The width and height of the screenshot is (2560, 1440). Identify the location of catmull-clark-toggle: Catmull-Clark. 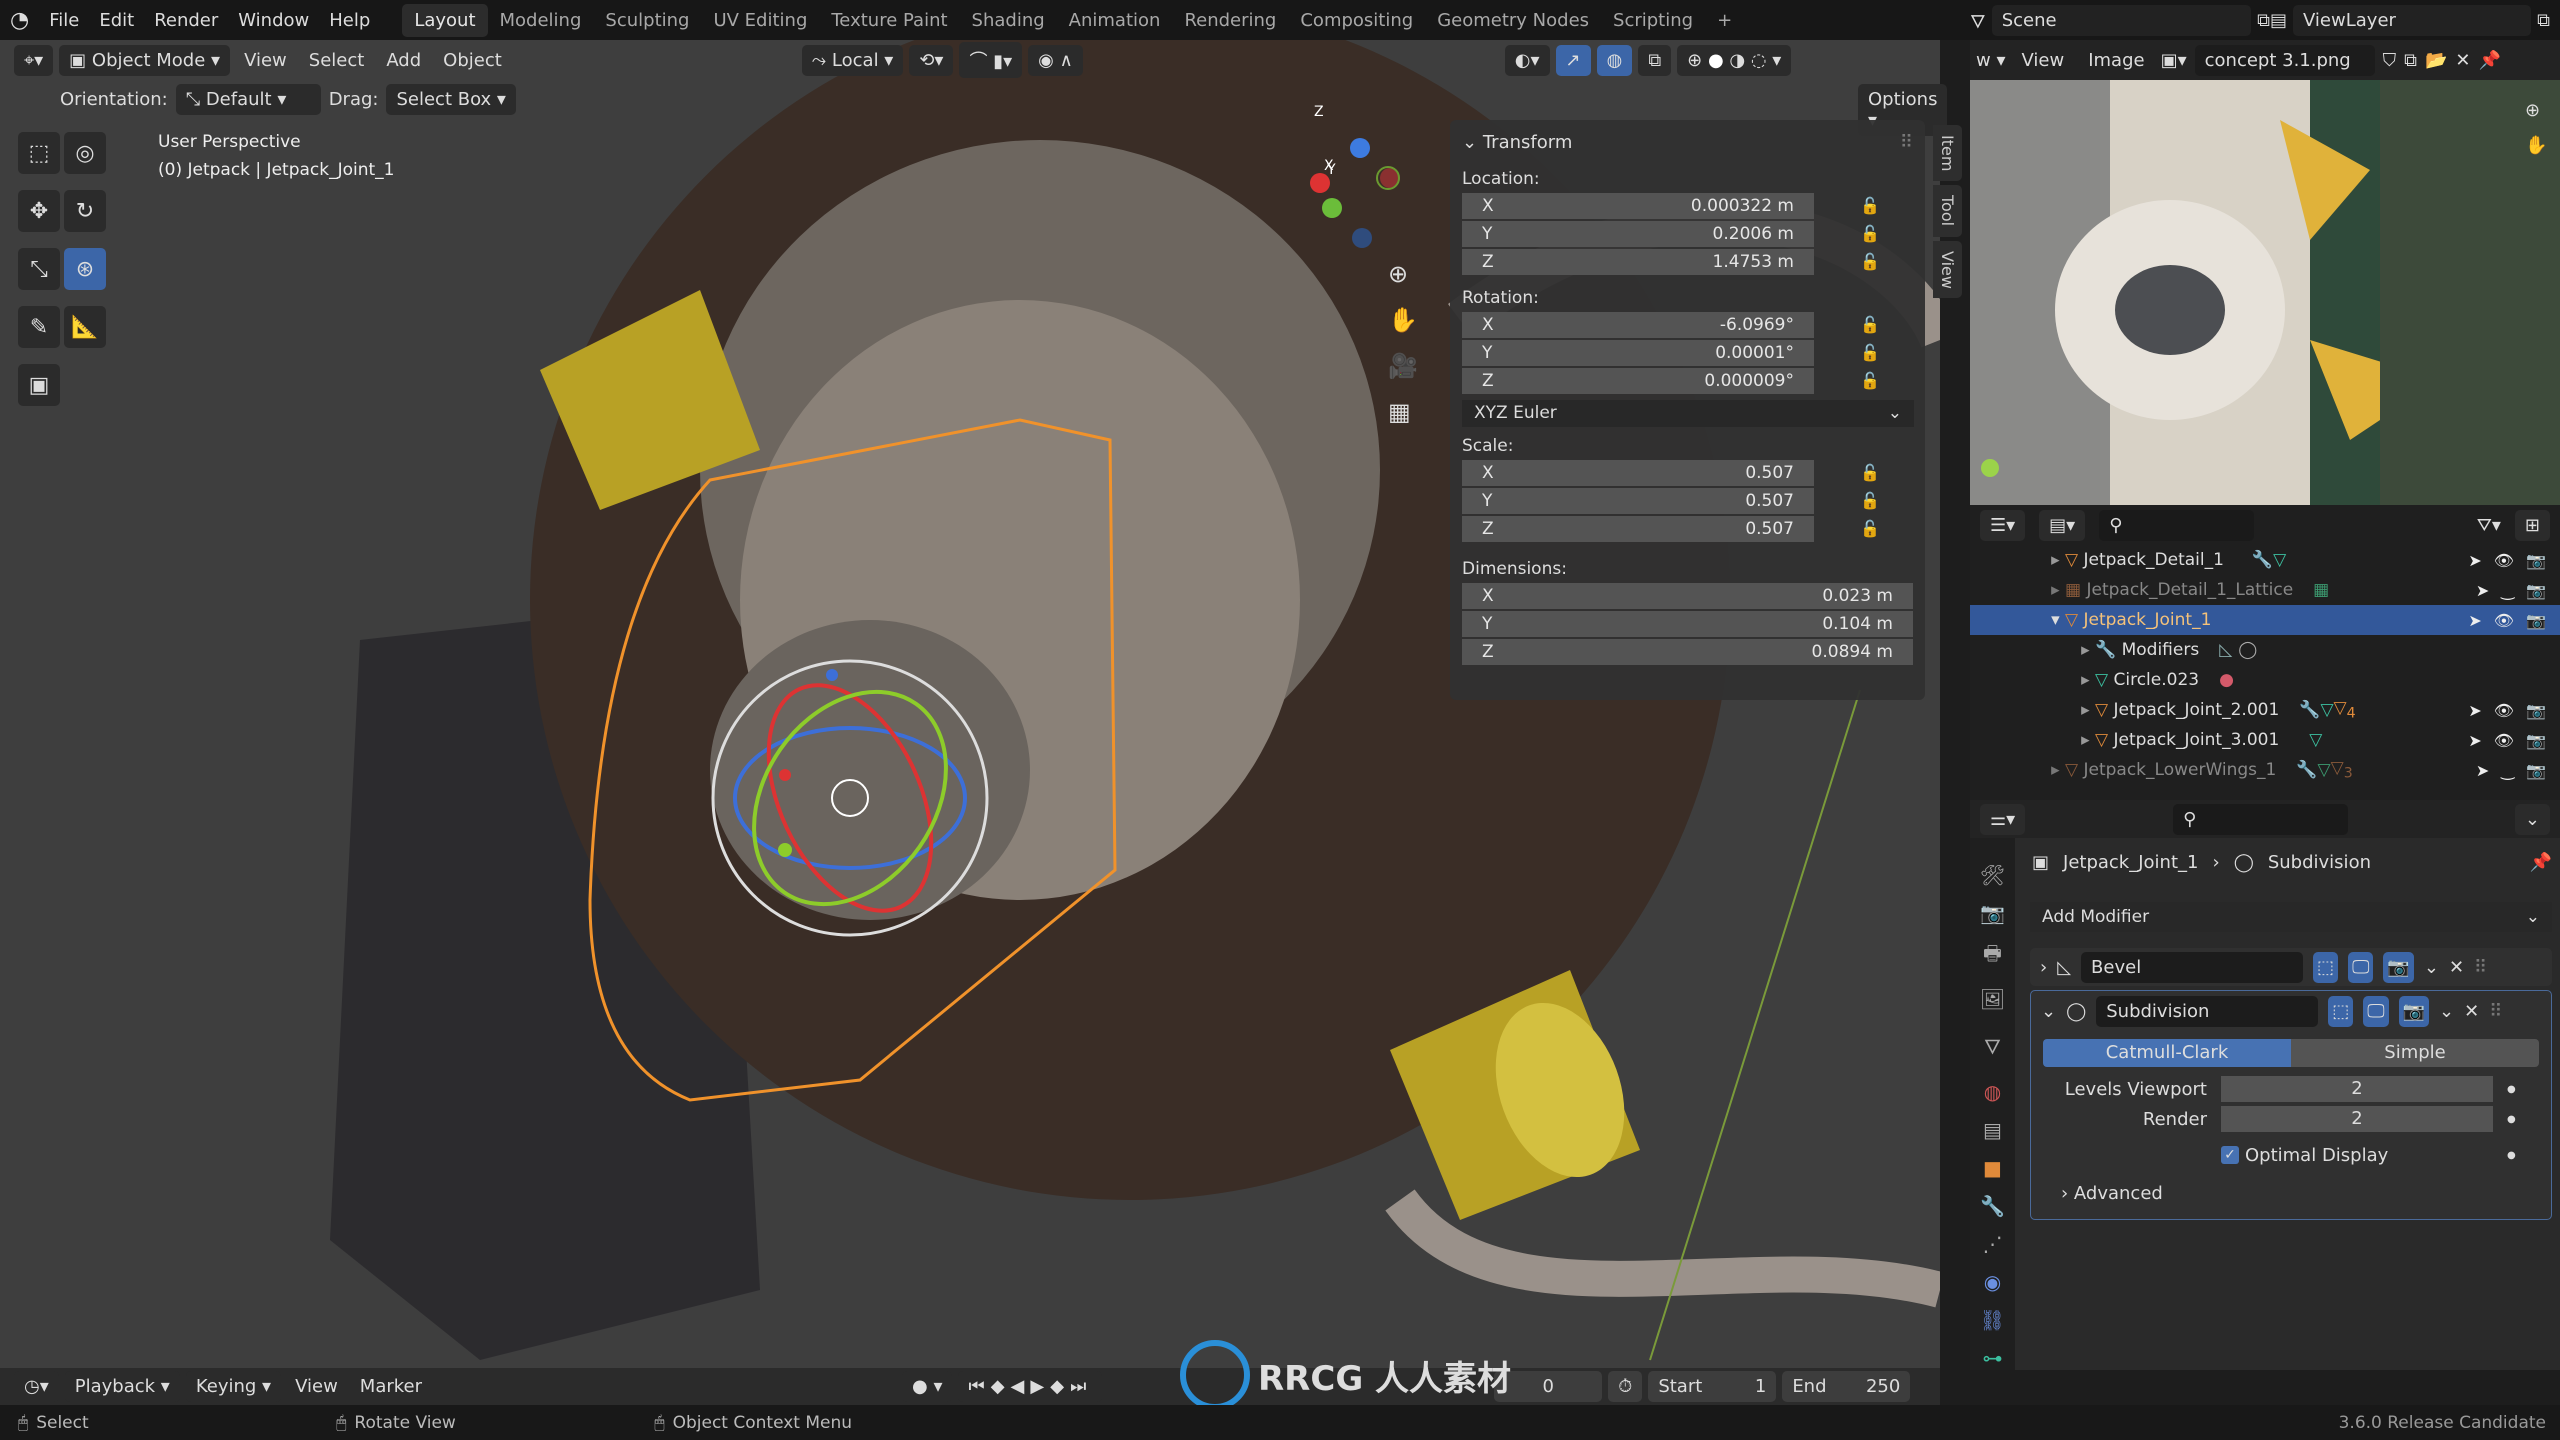
(2167, 1053).